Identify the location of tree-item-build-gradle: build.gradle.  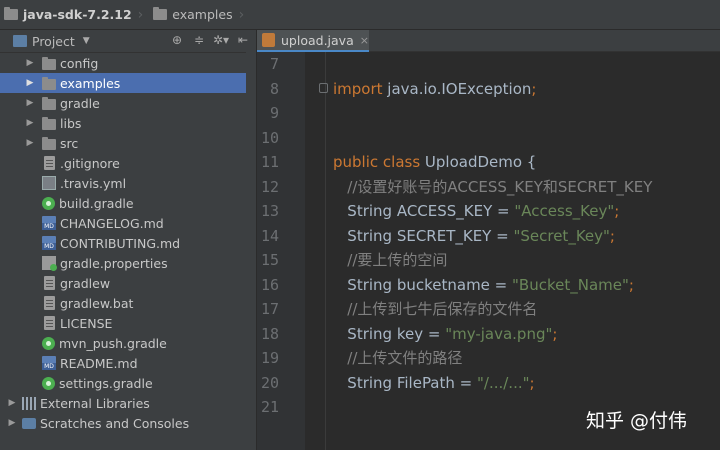
(128, 203).